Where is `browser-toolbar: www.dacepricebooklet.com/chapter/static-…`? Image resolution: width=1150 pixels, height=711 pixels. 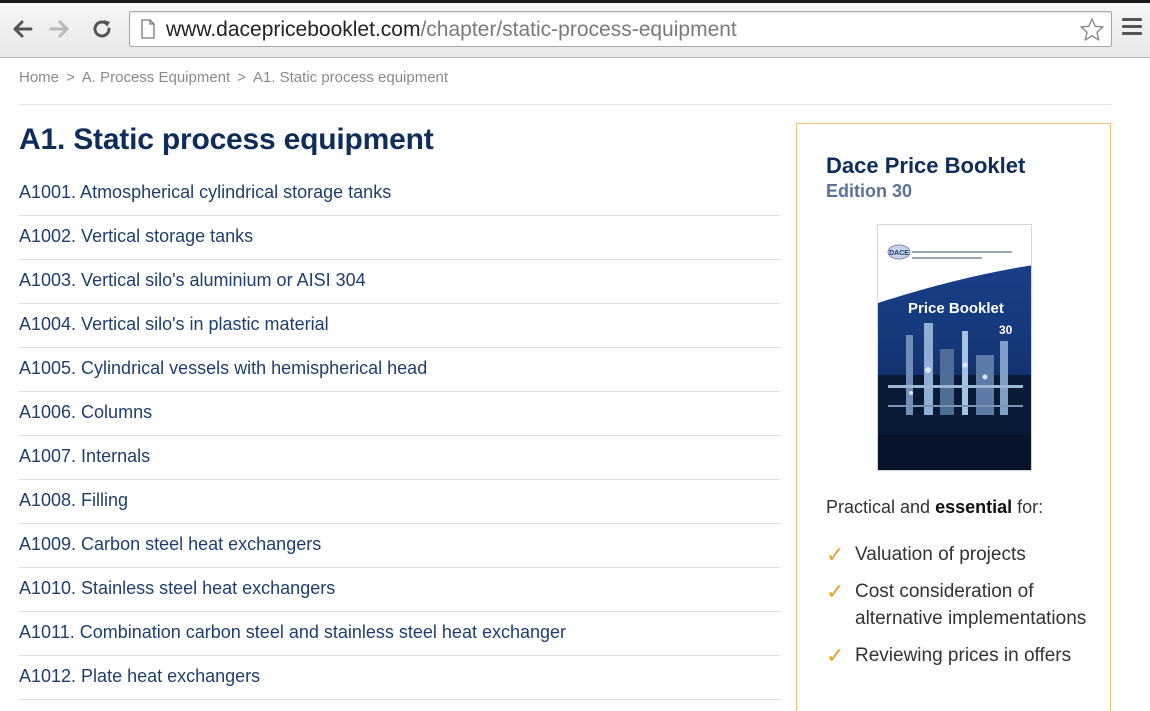 browser-toolbar: www.dacepricebooklet.com/chapter/static-… is located at coordinates (575, 29).